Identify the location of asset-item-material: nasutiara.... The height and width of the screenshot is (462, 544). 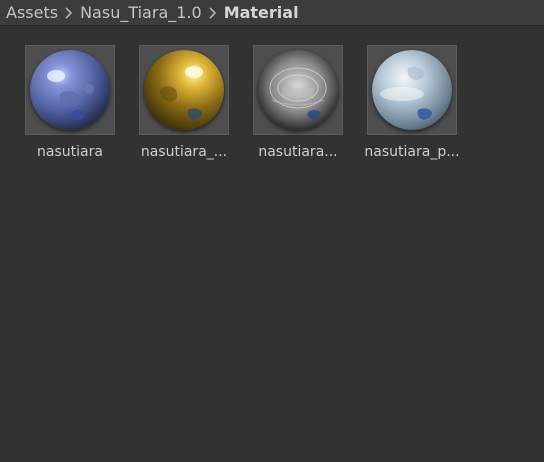
(298, 107).